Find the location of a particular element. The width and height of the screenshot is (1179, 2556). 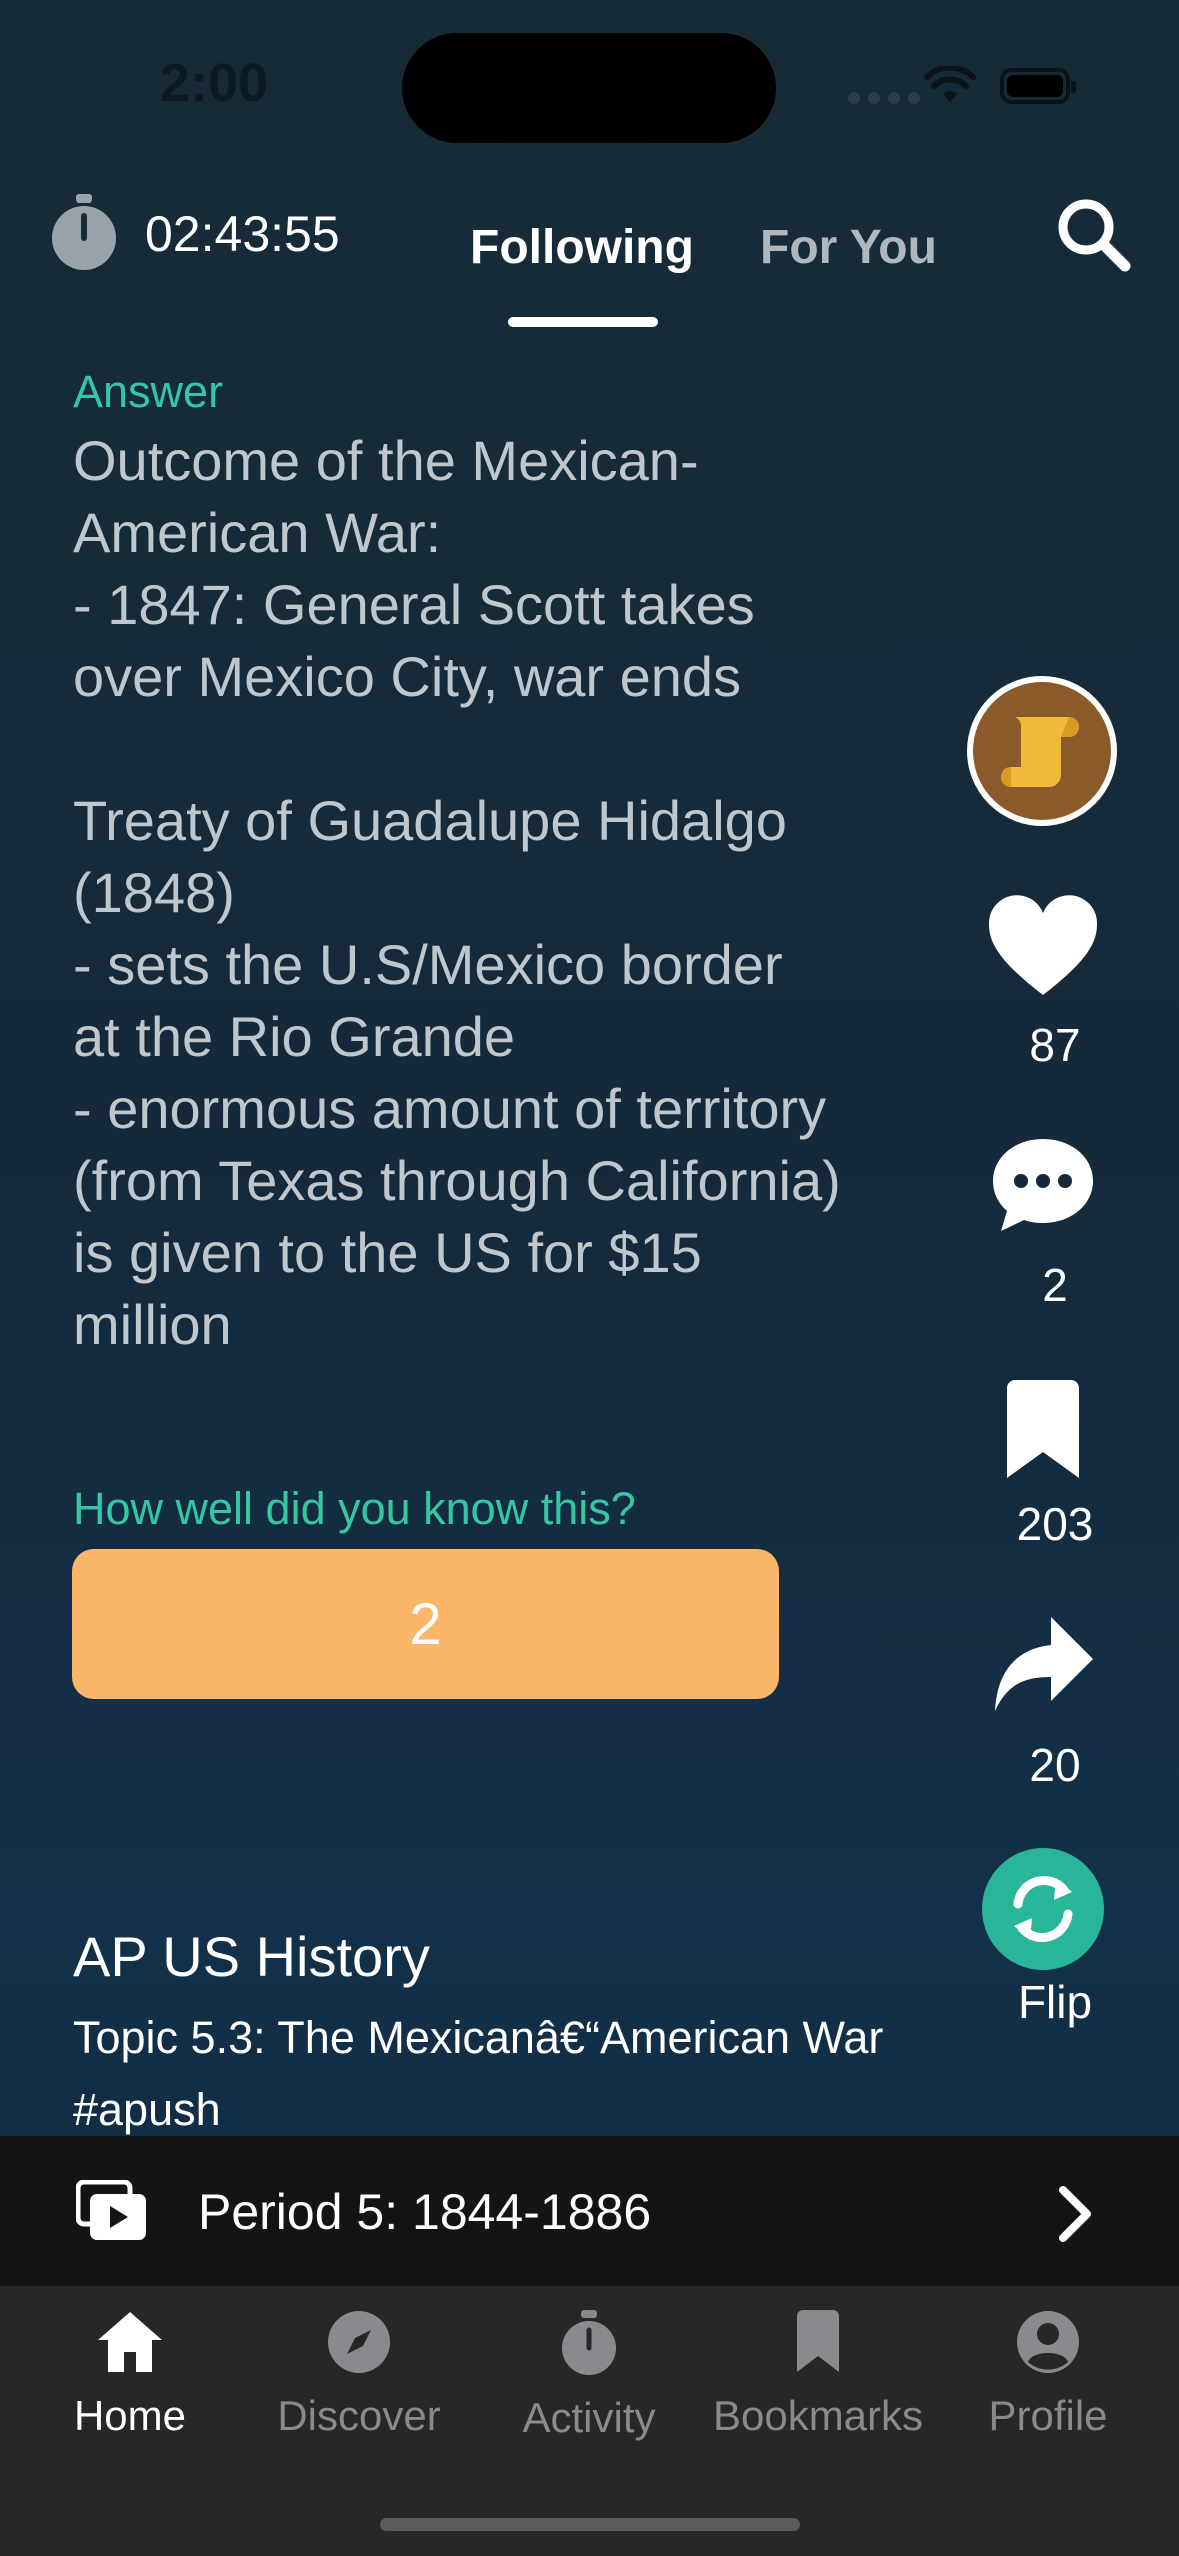

scroll-icon is located at coordinates (1040, 752).